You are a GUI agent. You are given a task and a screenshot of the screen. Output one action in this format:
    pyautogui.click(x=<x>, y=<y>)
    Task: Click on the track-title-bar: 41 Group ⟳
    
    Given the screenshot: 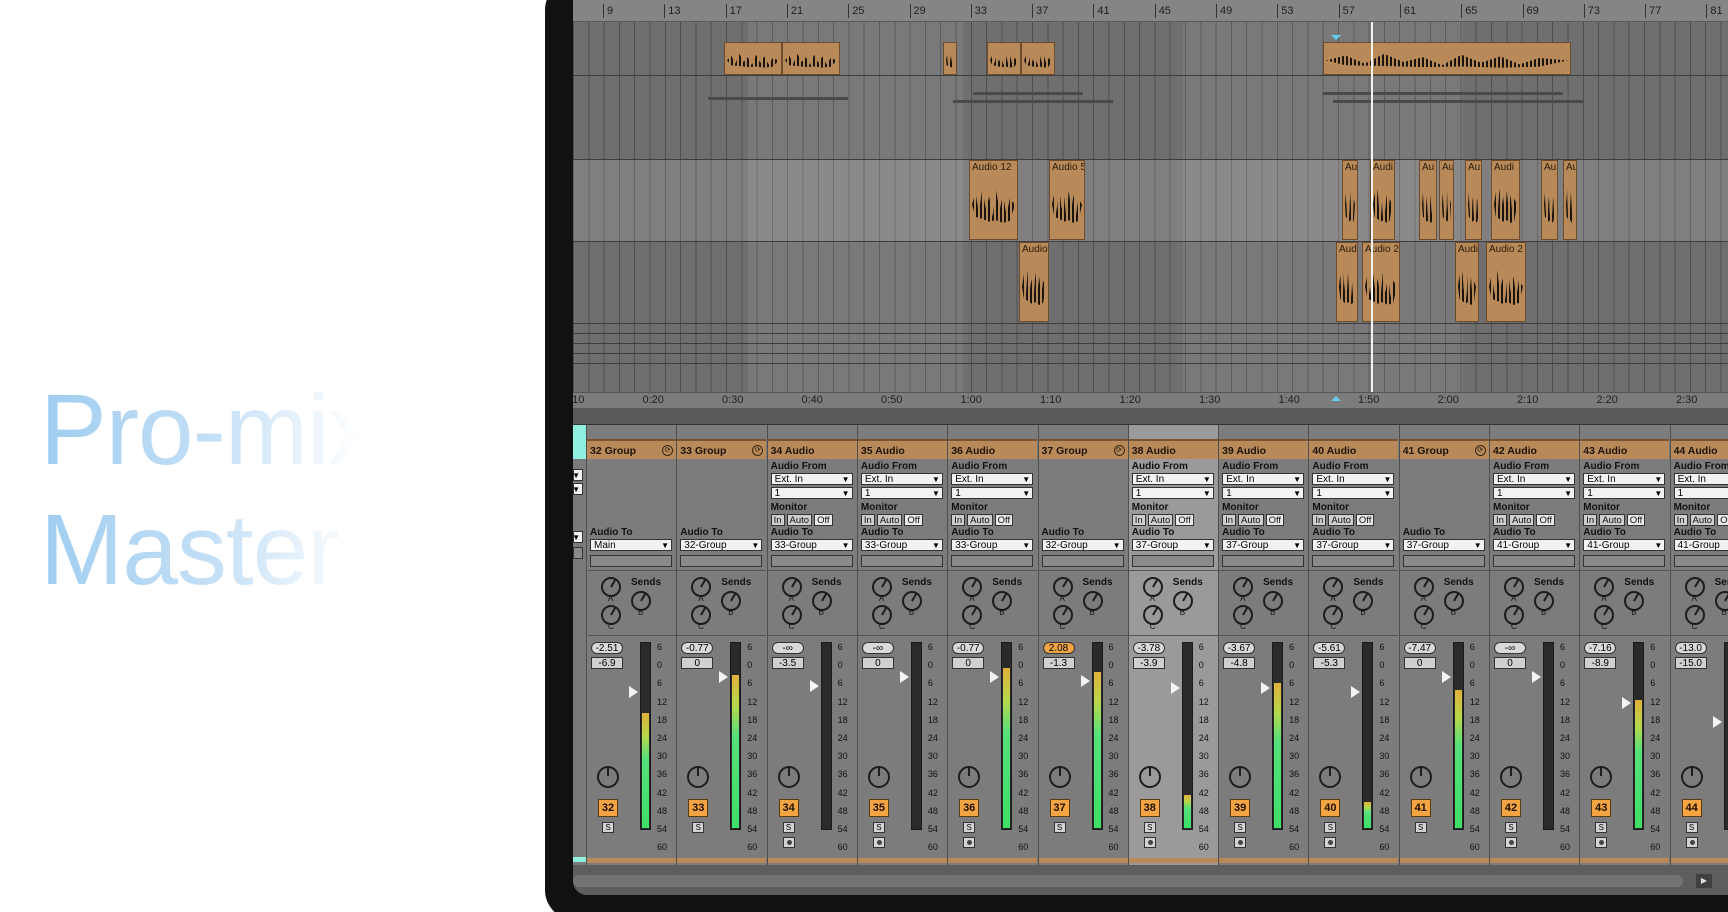 What is the action you would take?
    pyautogui.click(x=1444, y=449)
    